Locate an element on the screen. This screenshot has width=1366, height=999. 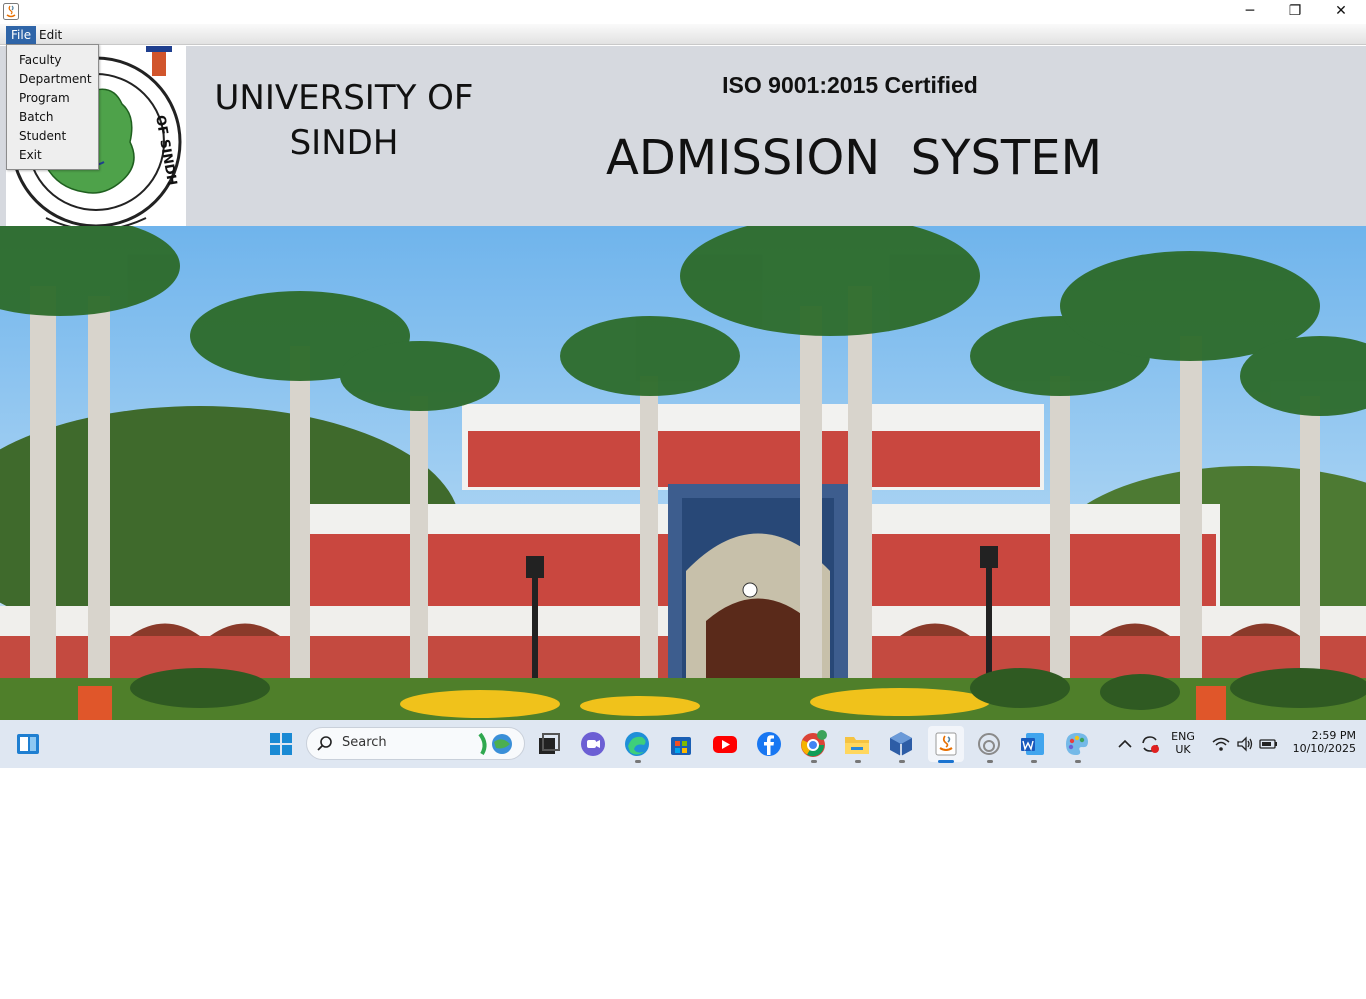
clock: 2:59 PM 10/10/2025 is located at coordinates (1321, 742).